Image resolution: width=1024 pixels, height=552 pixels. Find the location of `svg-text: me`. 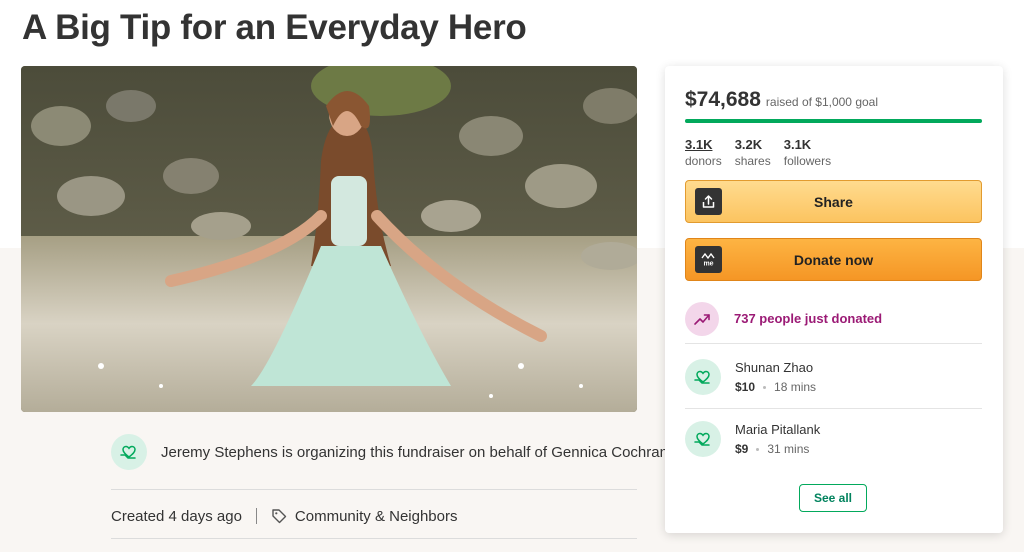

svg-text: me is located at coordinates (708, 264).